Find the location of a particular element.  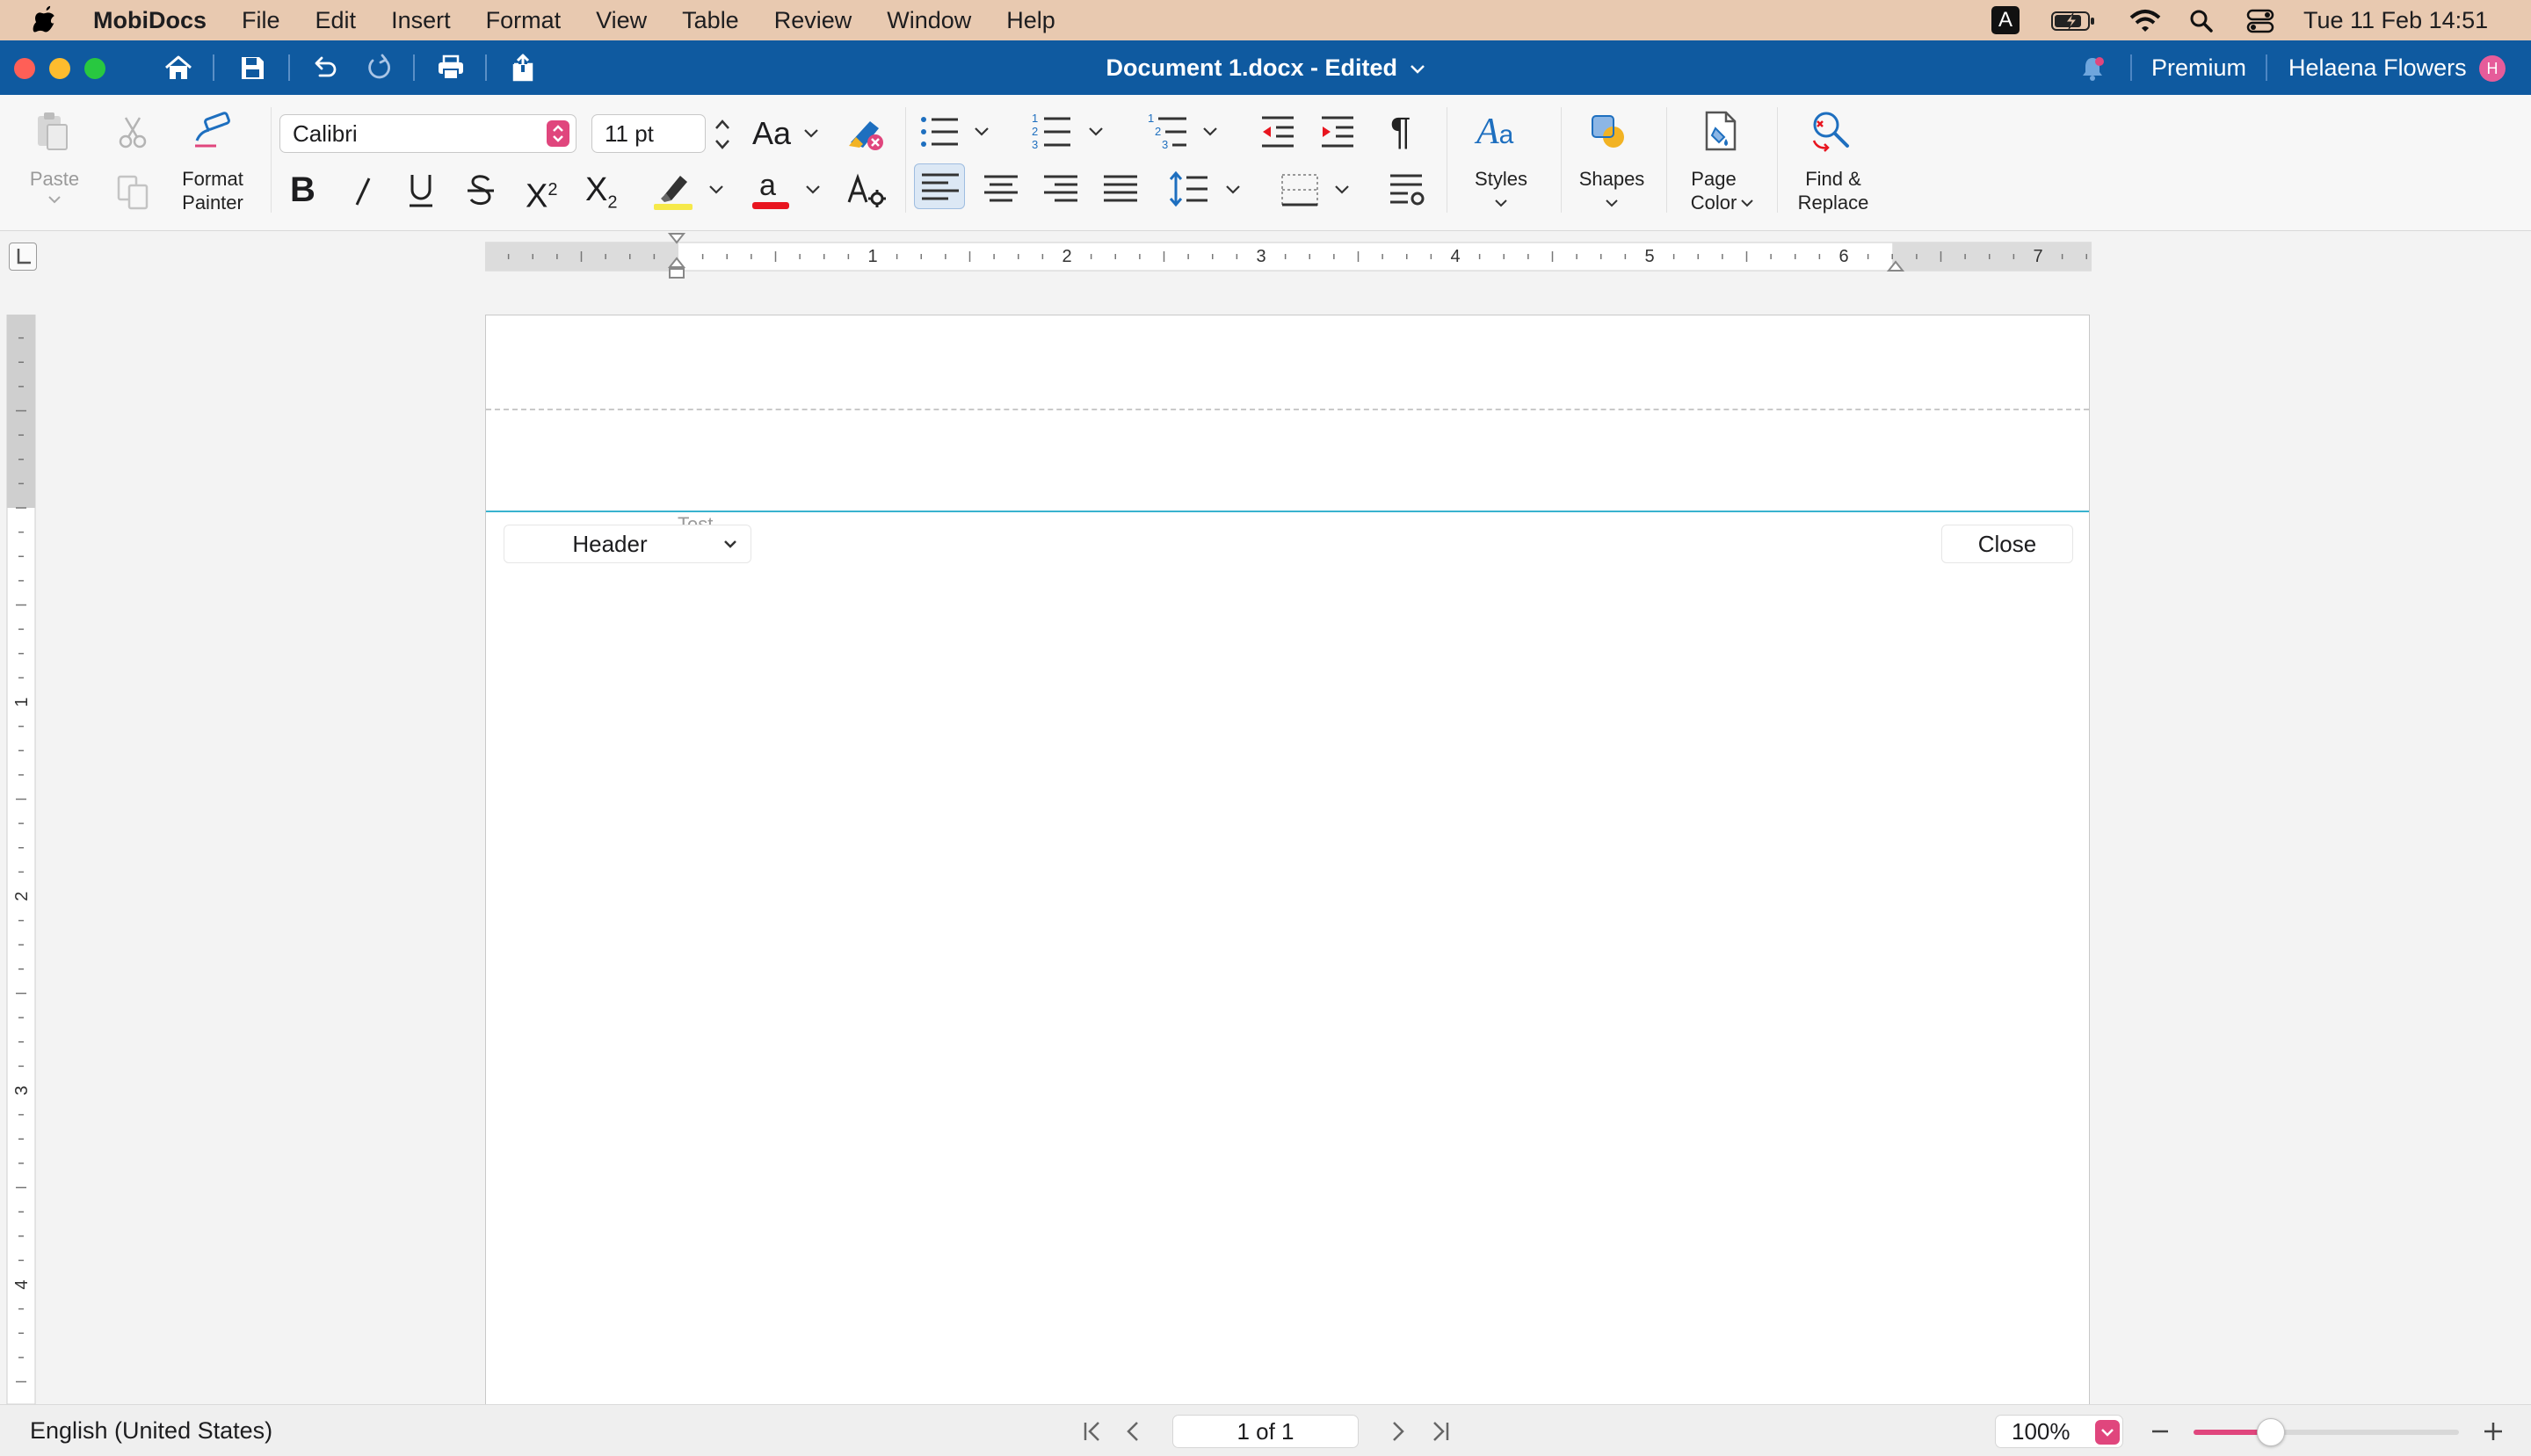

language-indicator: English (United States) is located at coordinates (151, 1430).